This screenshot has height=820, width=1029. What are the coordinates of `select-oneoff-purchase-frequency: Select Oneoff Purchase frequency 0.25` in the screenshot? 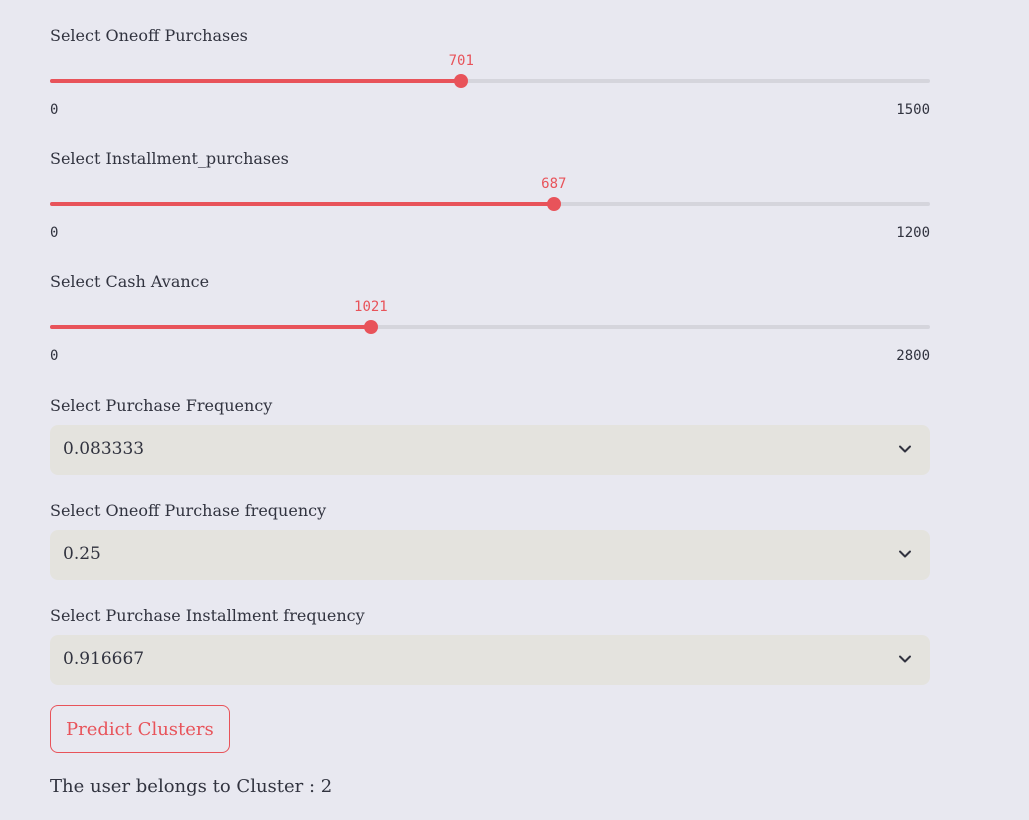 It's located at (490, 527).